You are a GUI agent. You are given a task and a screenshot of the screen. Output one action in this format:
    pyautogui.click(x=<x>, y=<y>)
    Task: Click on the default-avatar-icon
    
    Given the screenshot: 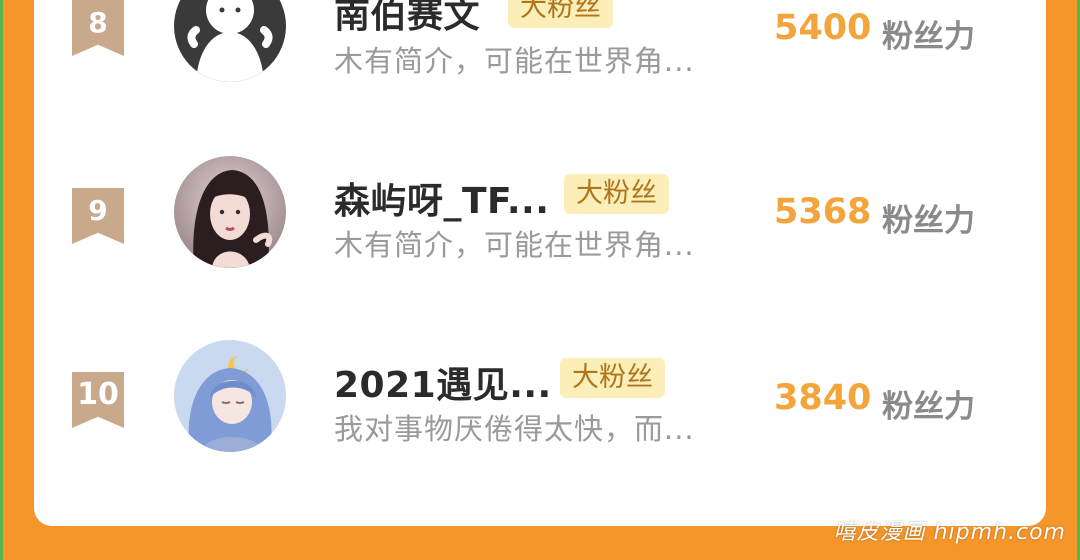 What is the action you would take?
    pyautogui.click(x=230, y=41)
    